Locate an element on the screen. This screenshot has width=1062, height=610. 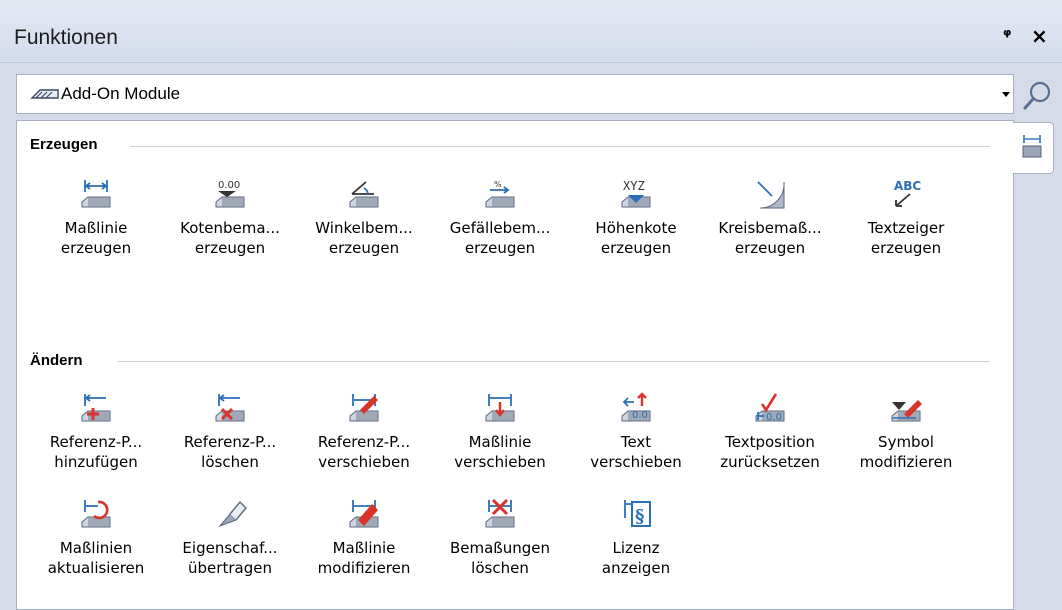
tool-label: Symbol modifizieren is located at coordinates (906, 452).